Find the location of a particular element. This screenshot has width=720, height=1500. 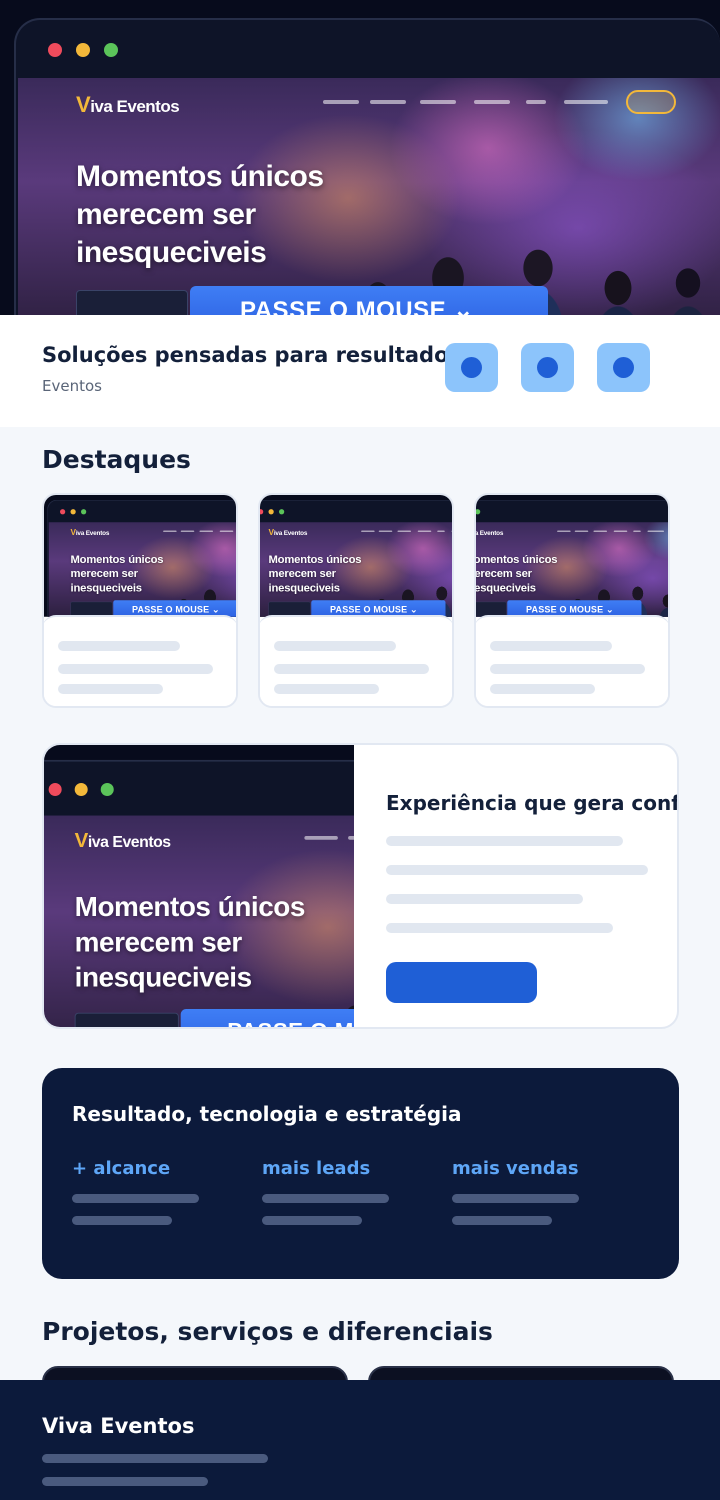

highlights-title: Destaques is located at coordinates (116, 459).